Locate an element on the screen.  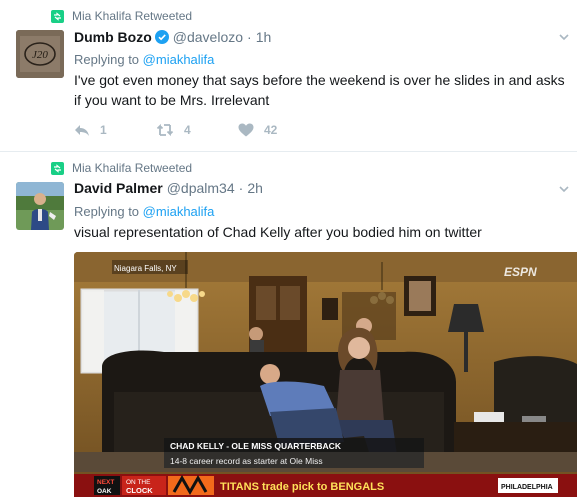
network-logo: ESPN is located at coordinates (520, 272).